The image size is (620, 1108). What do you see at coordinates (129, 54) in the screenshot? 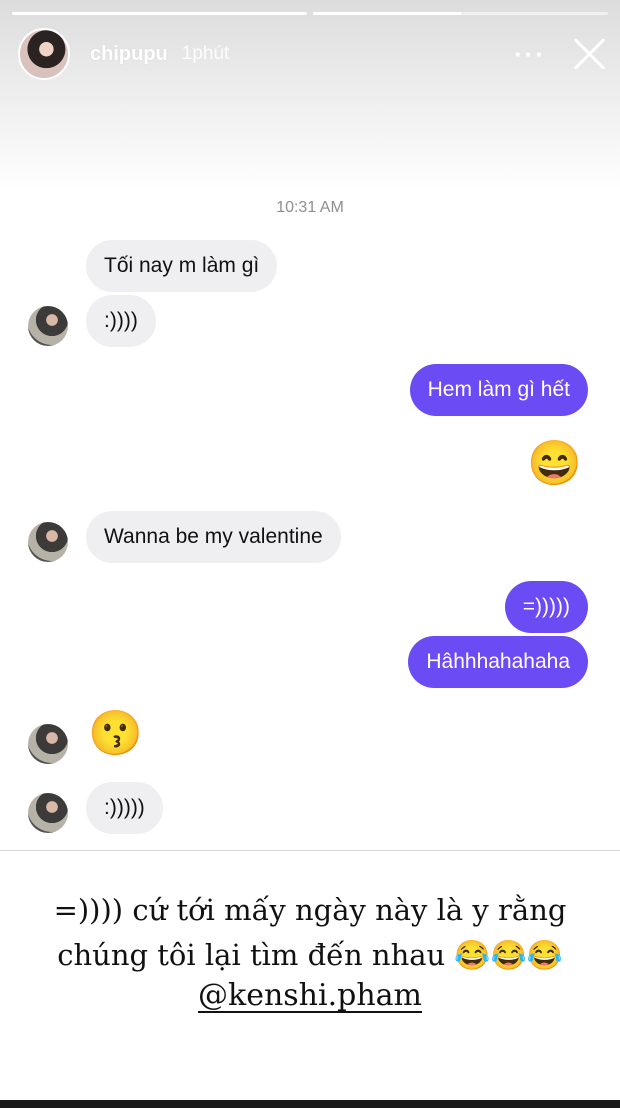
I see `username: chipupu` at bounding box center [129, 54].